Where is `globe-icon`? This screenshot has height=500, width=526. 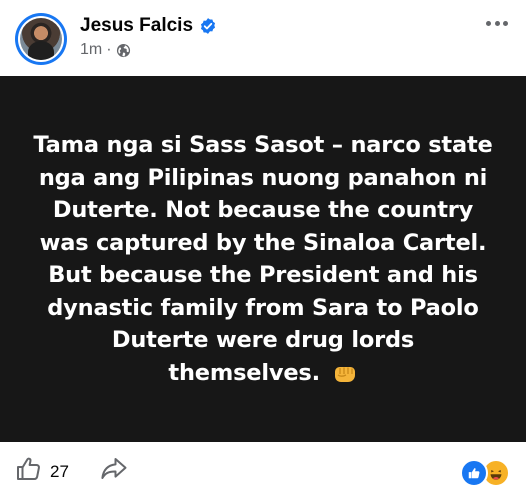
globe-icon is located at coordinates (123, 50).